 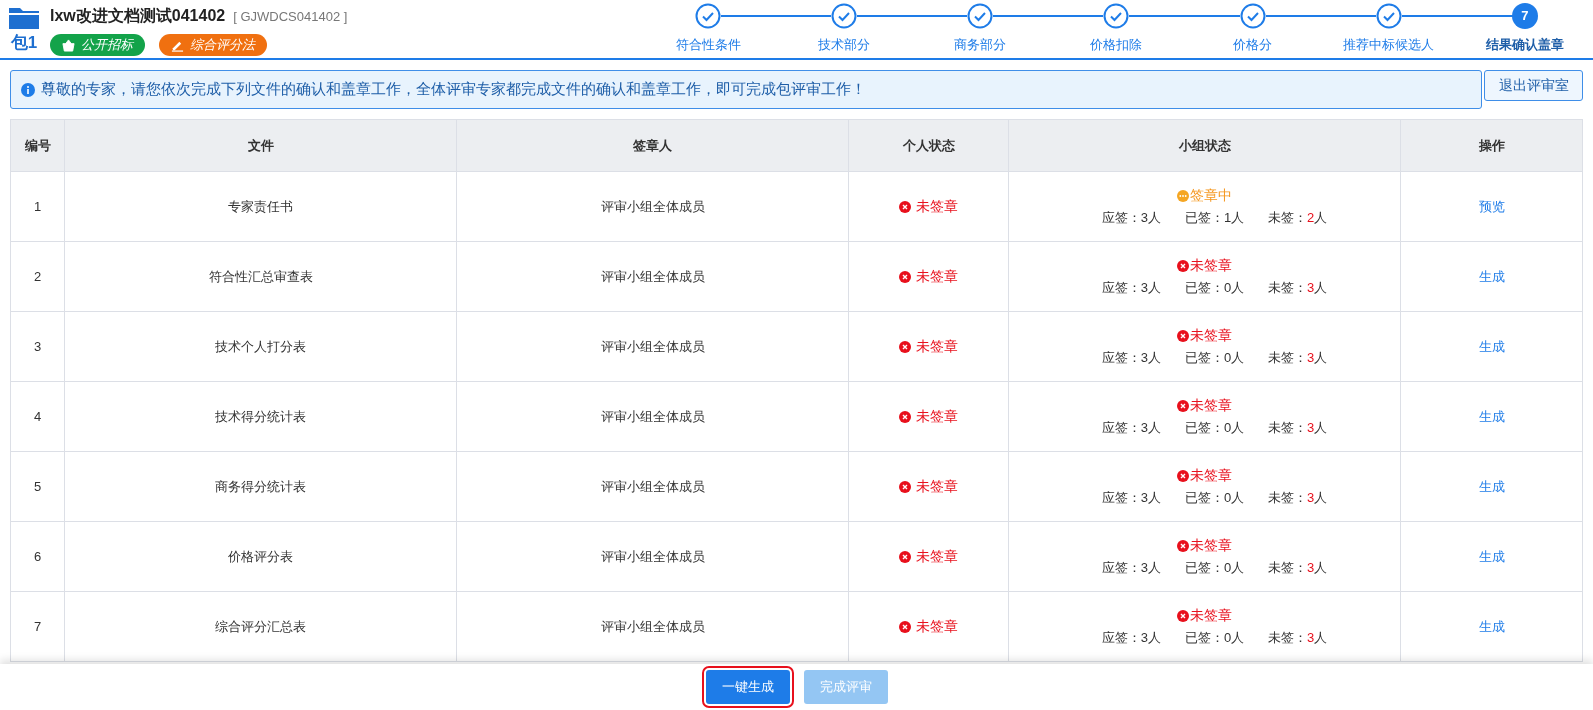 I want to click on step-label: 商务部分, so click(x=980, y=45).